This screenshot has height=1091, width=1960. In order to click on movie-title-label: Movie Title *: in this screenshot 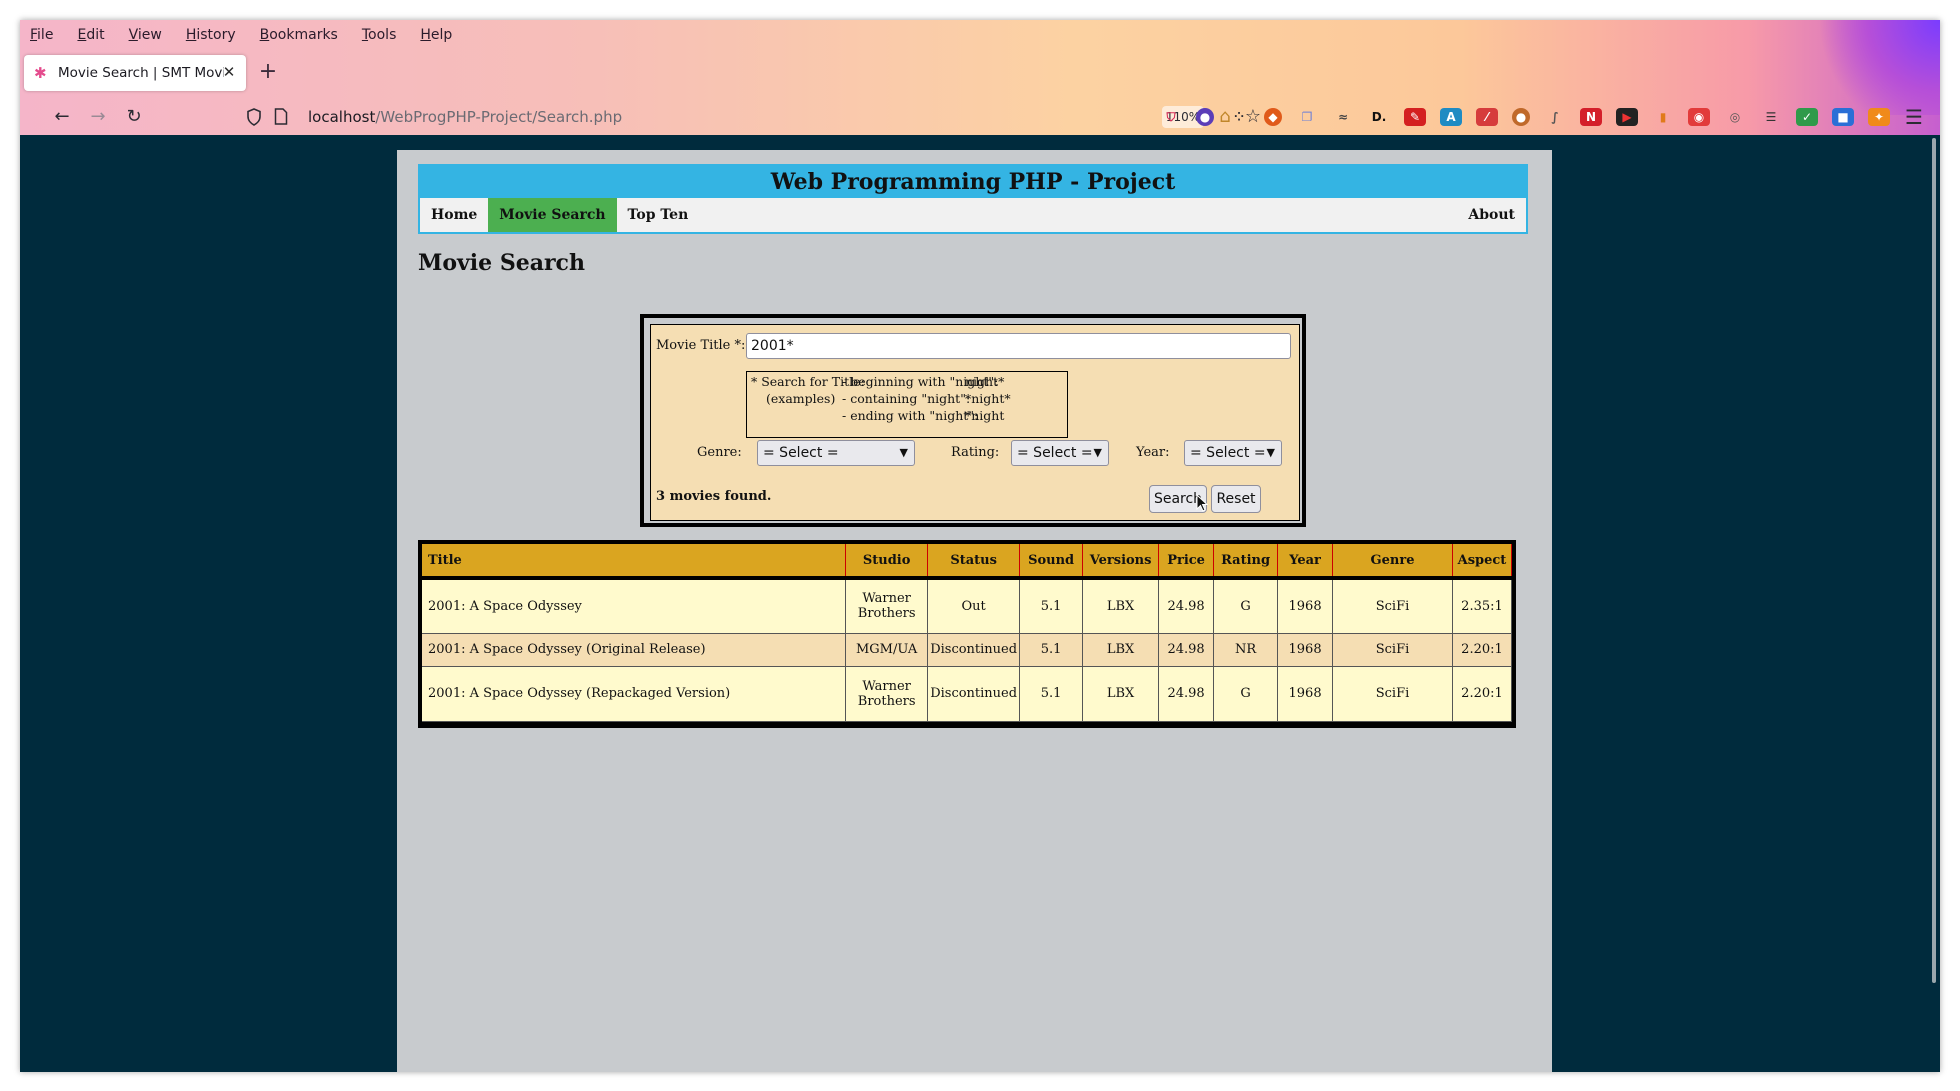, I will do `click(701, 345)`.